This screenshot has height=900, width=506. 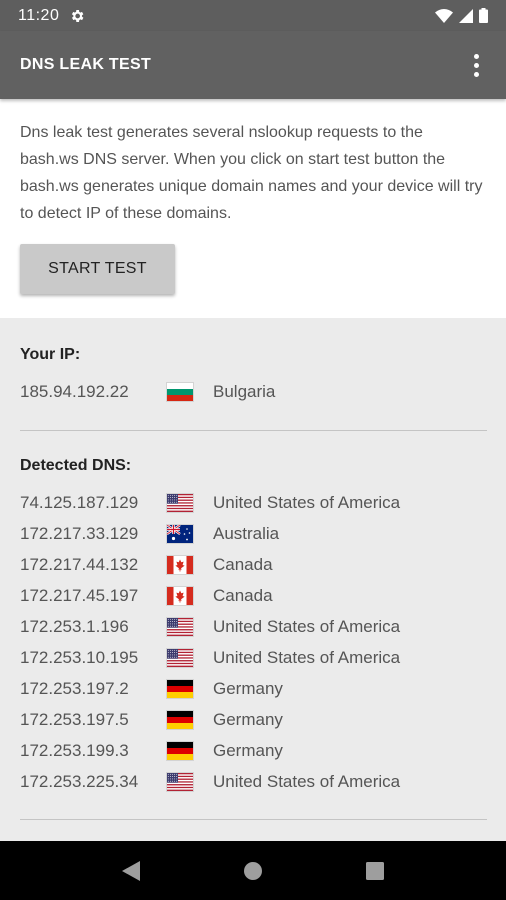 I want to click on dns-list-item: 172.253.225.34 United States of America, so click(x=210, y=782).